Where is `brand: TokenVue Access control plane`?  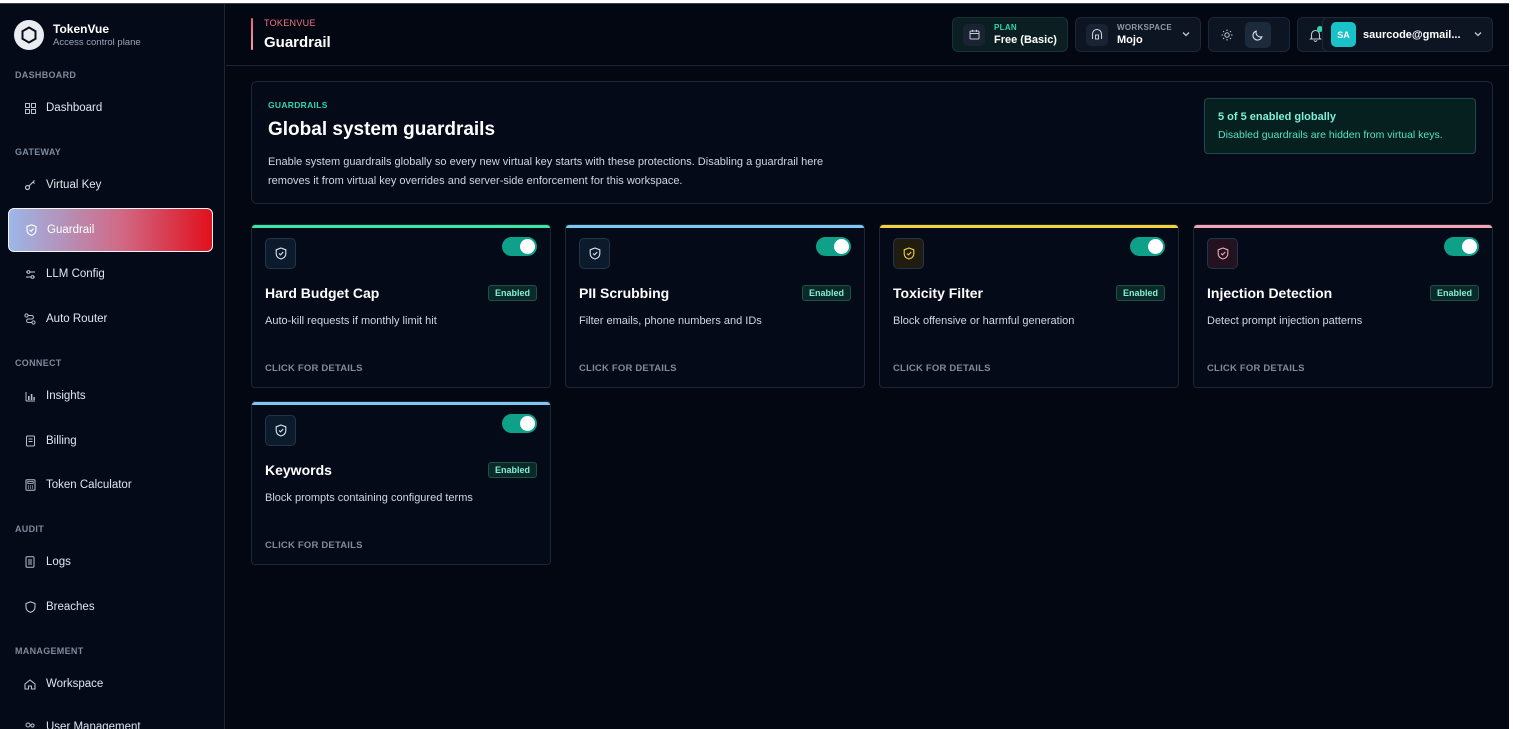 brand: TokenVue Access control plane is located at coordinates (77, 35).